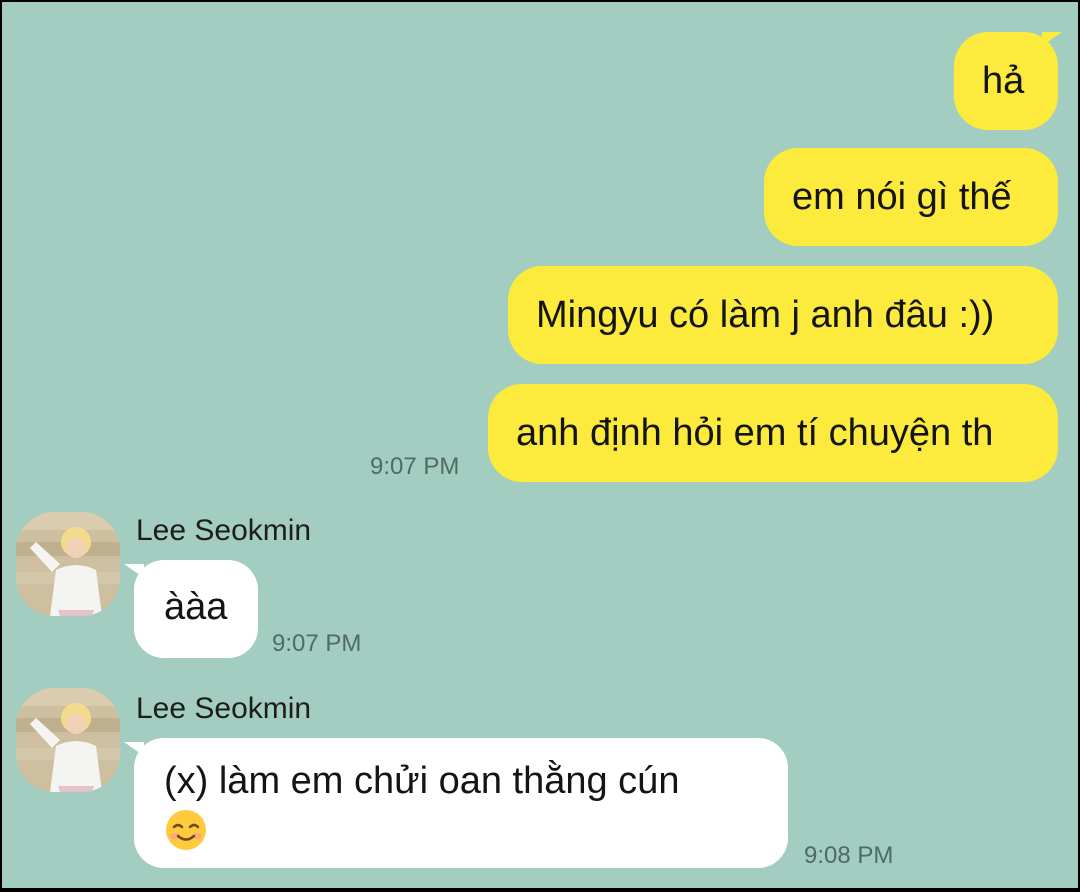 This screenshot has width=1080, height=892. I want to click on incoming-message: (x) làm em chửi oan thằng cún, so click(461, 803).